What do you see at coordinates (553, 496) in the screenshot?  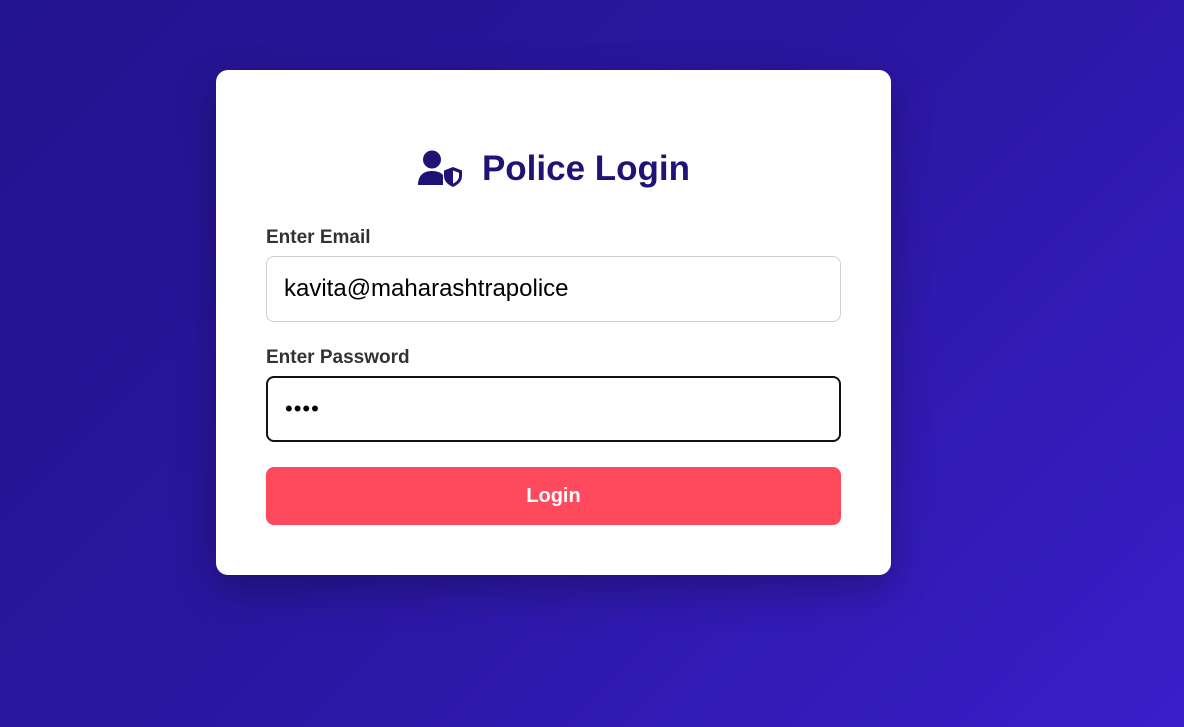 I see `login-button: Login` at bounding box center [553, 496].